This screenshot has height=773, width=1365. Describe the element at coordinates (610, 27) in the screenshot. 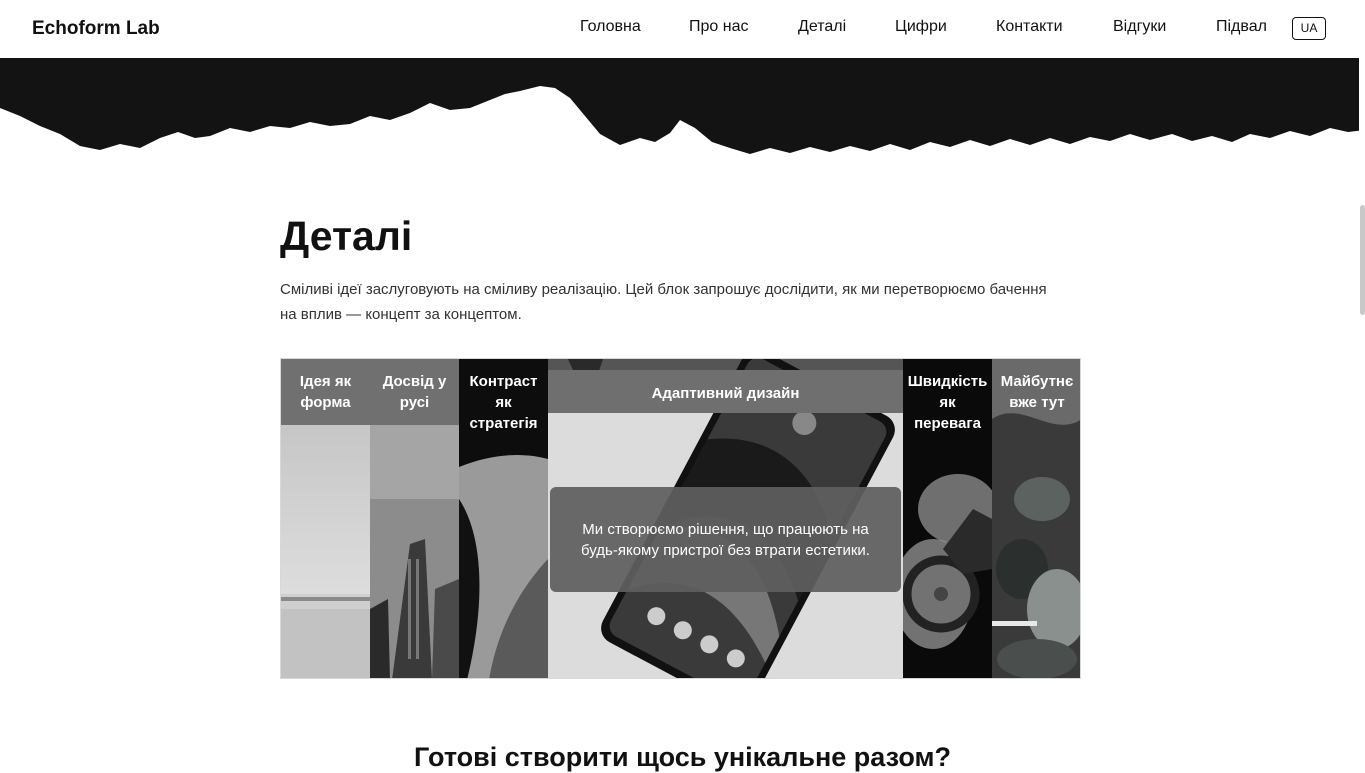

I see `nav-home: Головна` at that location.